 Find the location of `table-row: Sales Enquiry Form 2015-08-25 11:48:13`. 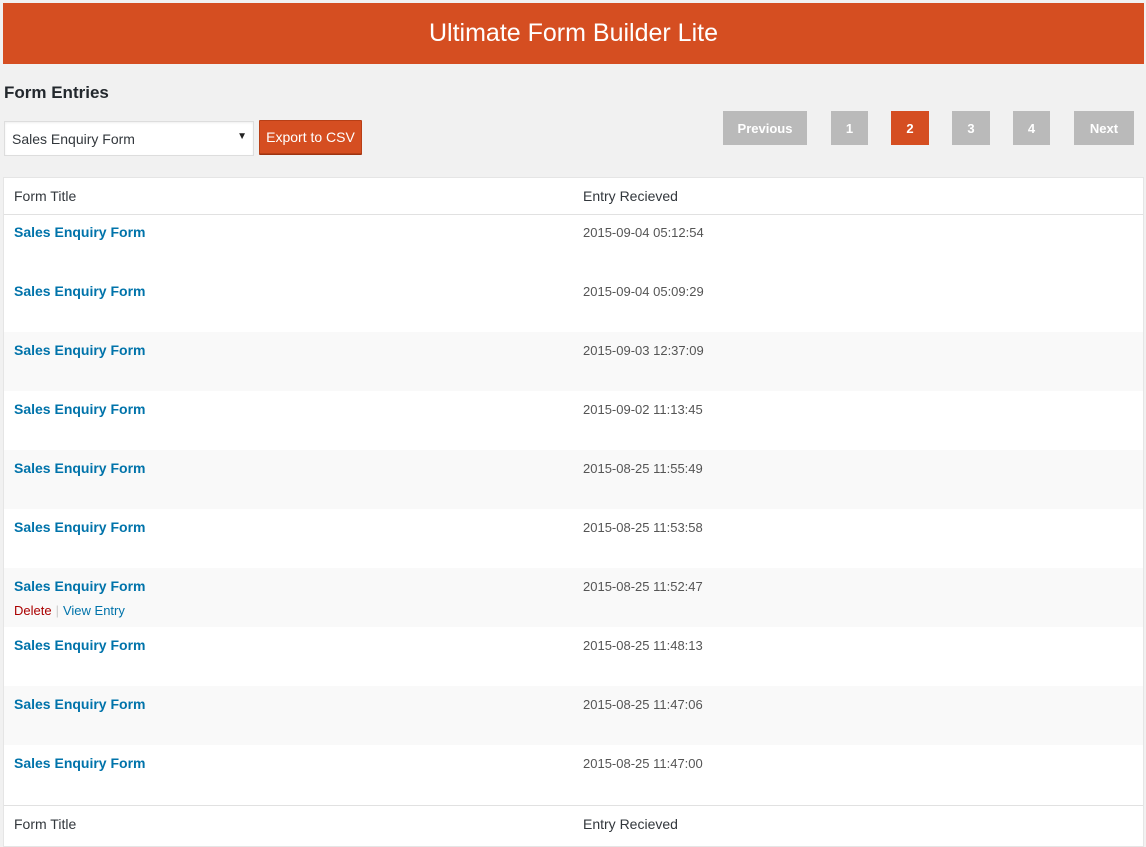

table-row: Sales Enquiry Form 2015-08-25 11:48:13 is located at coordinates (573, 656).